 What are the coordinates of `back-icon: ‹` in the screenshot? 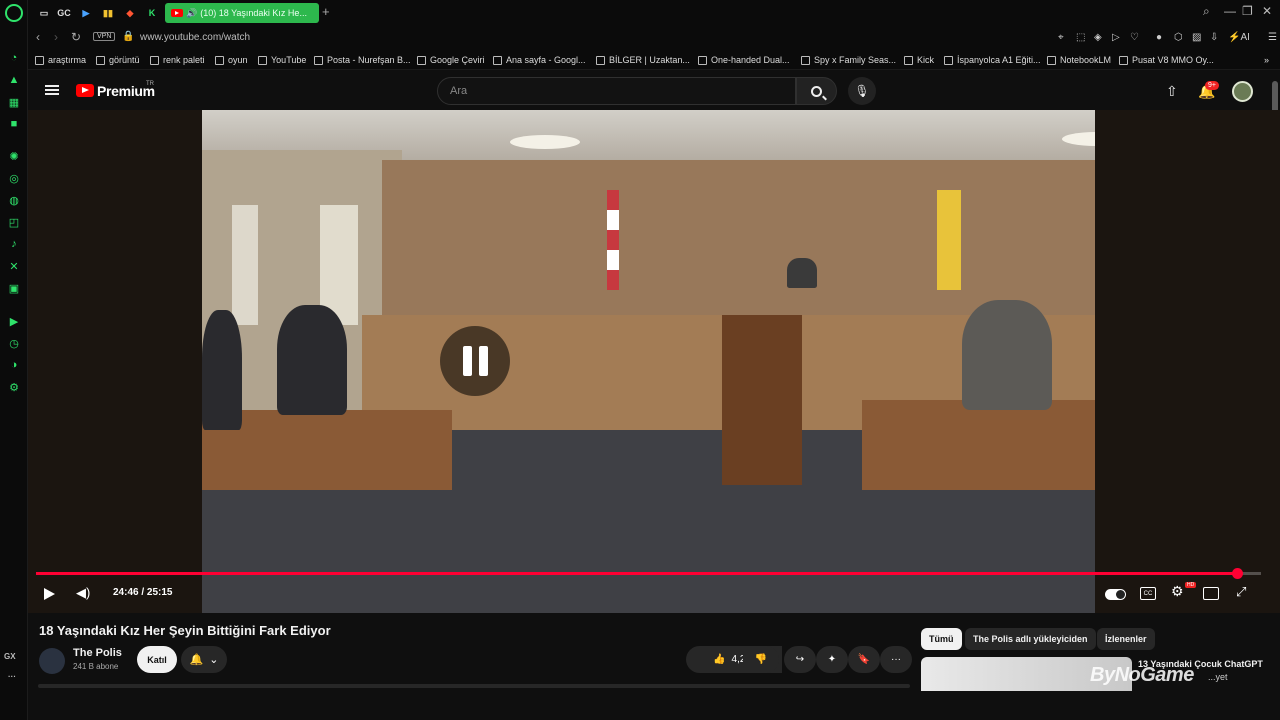 It's located at (38, 37).